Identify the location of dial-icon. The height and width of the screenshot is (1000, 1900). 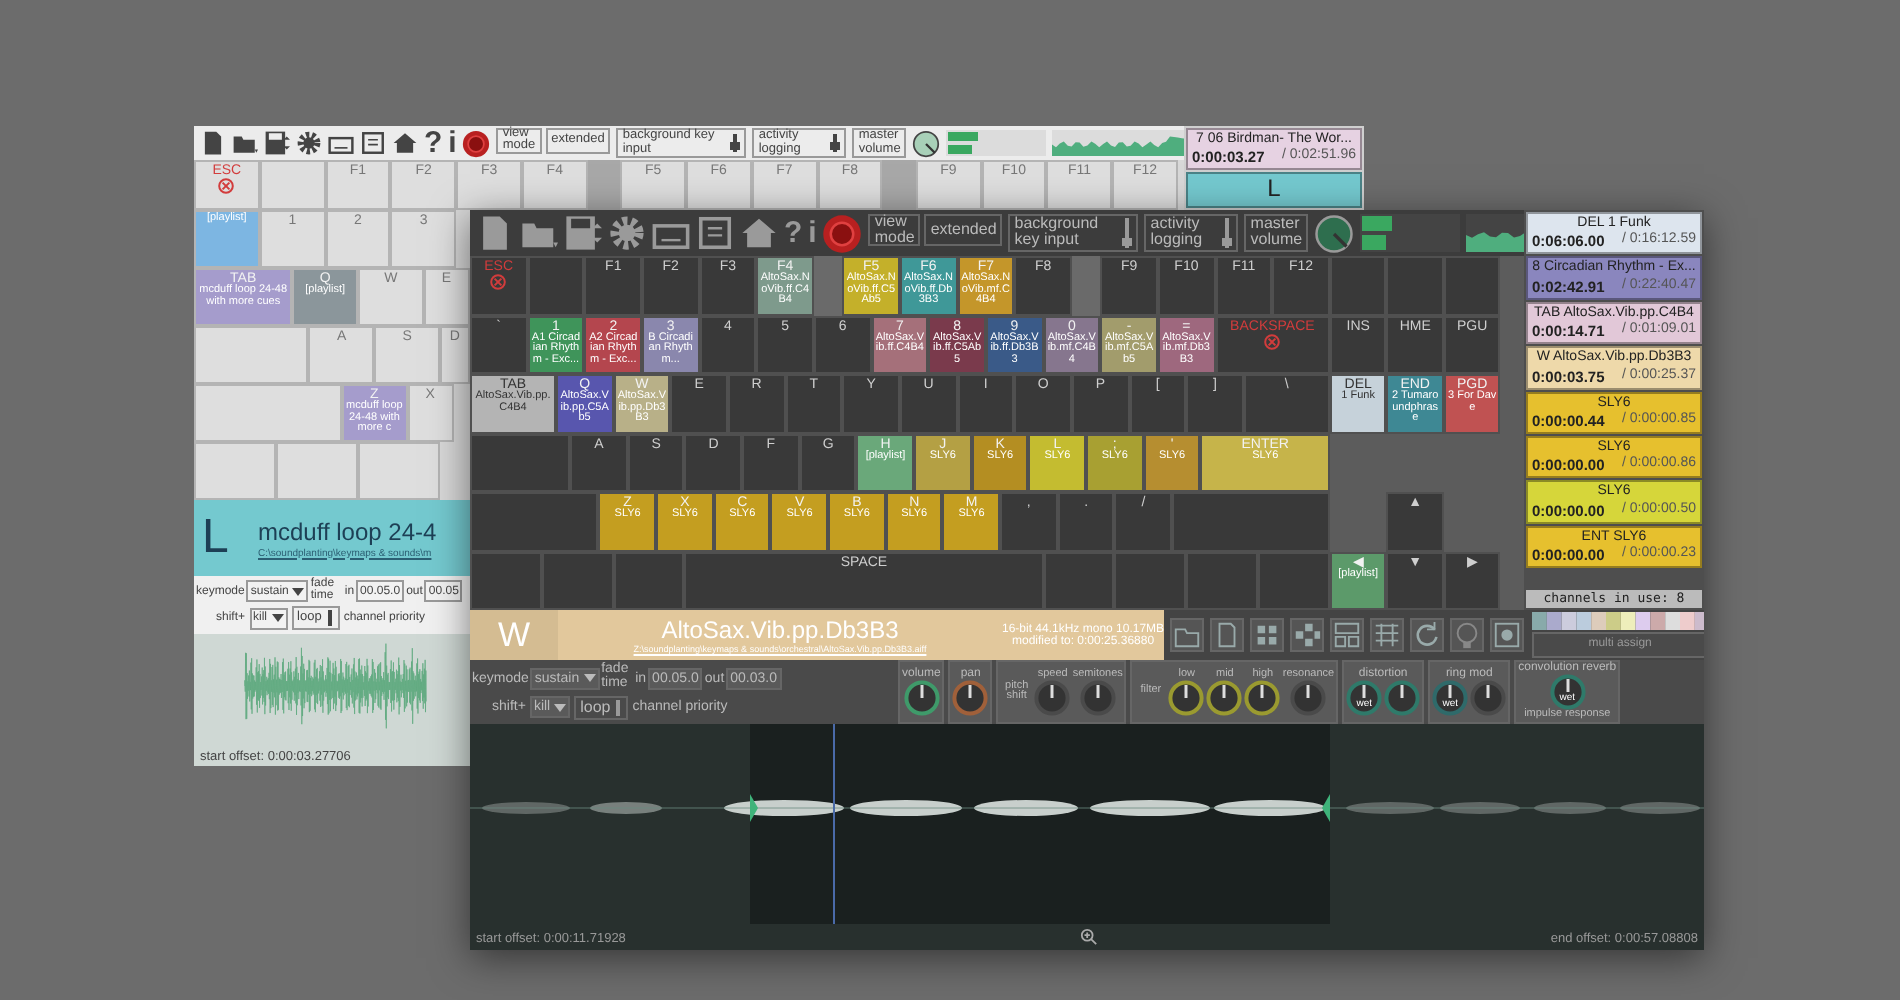
(926, 143).